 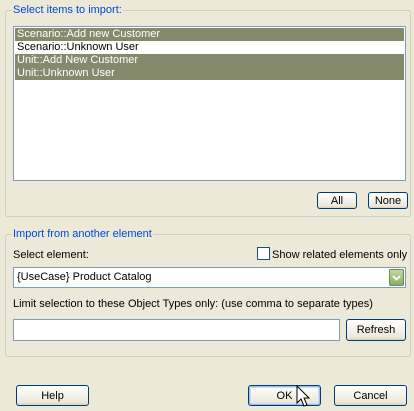 What do you see at coordinates (370, 395) in the screenshot?
I see `cancel-button: Cancel` at bounding box center [370, 395].